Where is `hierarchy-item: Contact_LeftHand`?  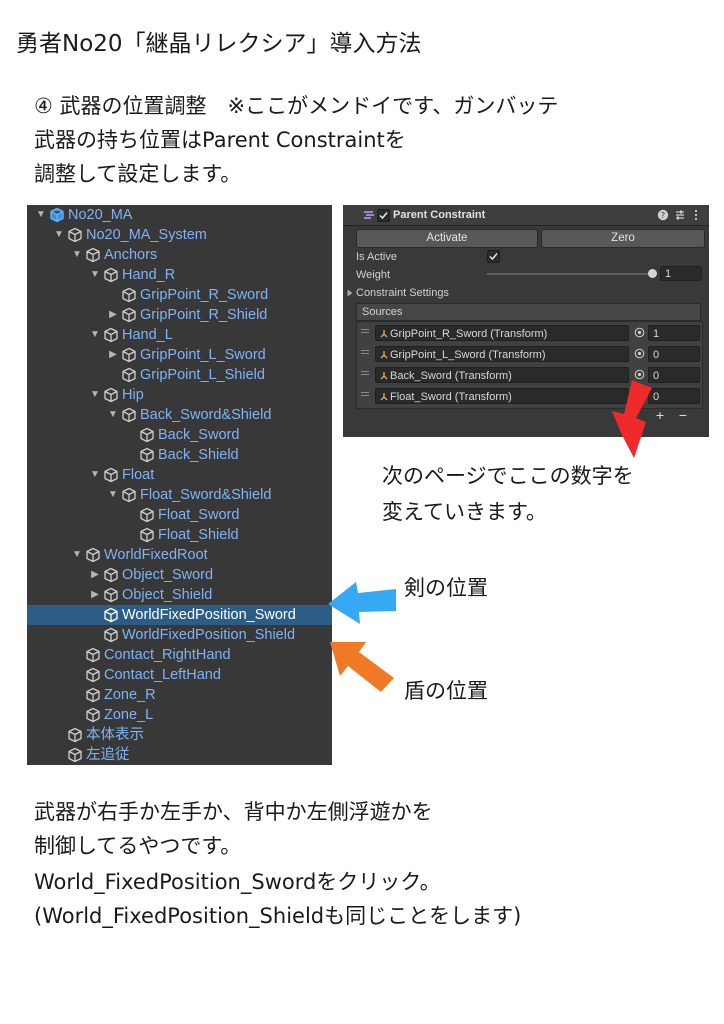
hierarchy-item: Contact_LeftHand is located at coordinates (179, 675).